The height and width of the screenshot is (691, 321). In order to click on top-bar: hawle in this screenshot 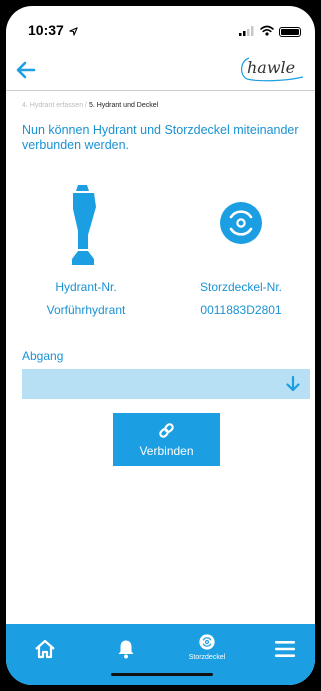, I will do `click(160, 70)`.